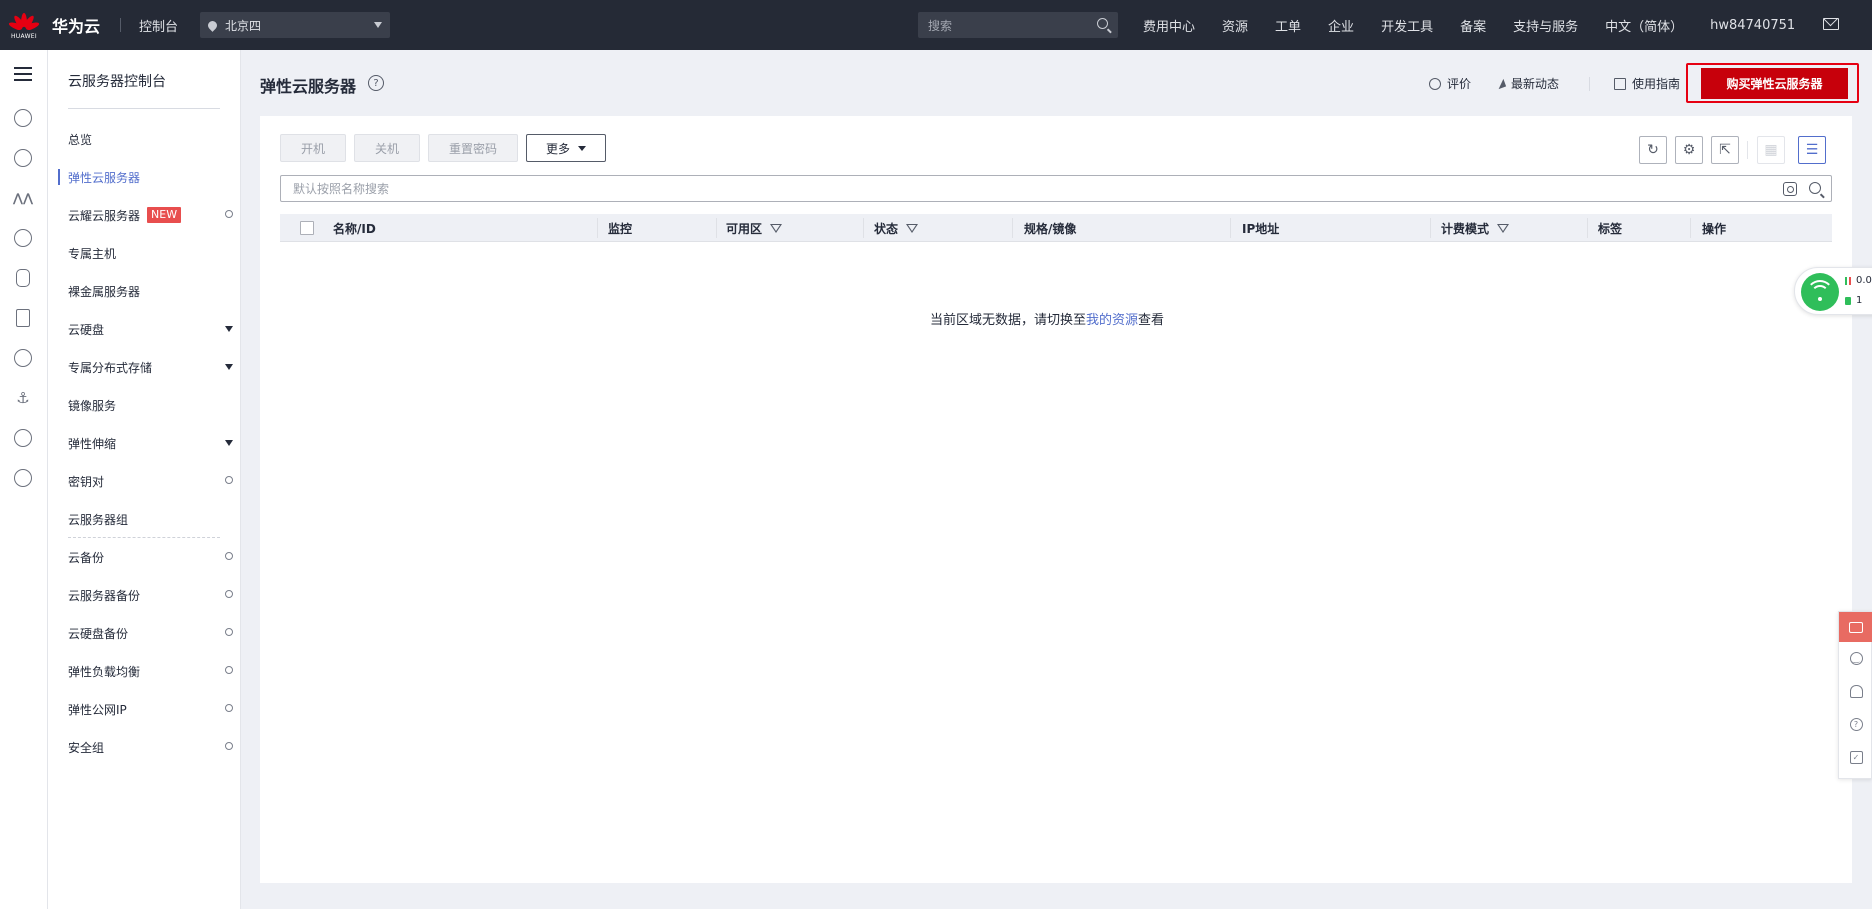 The height and width of the screenshot is (909, 1872). I want to click on speed-readout: 0.0, so click(1858, 280).